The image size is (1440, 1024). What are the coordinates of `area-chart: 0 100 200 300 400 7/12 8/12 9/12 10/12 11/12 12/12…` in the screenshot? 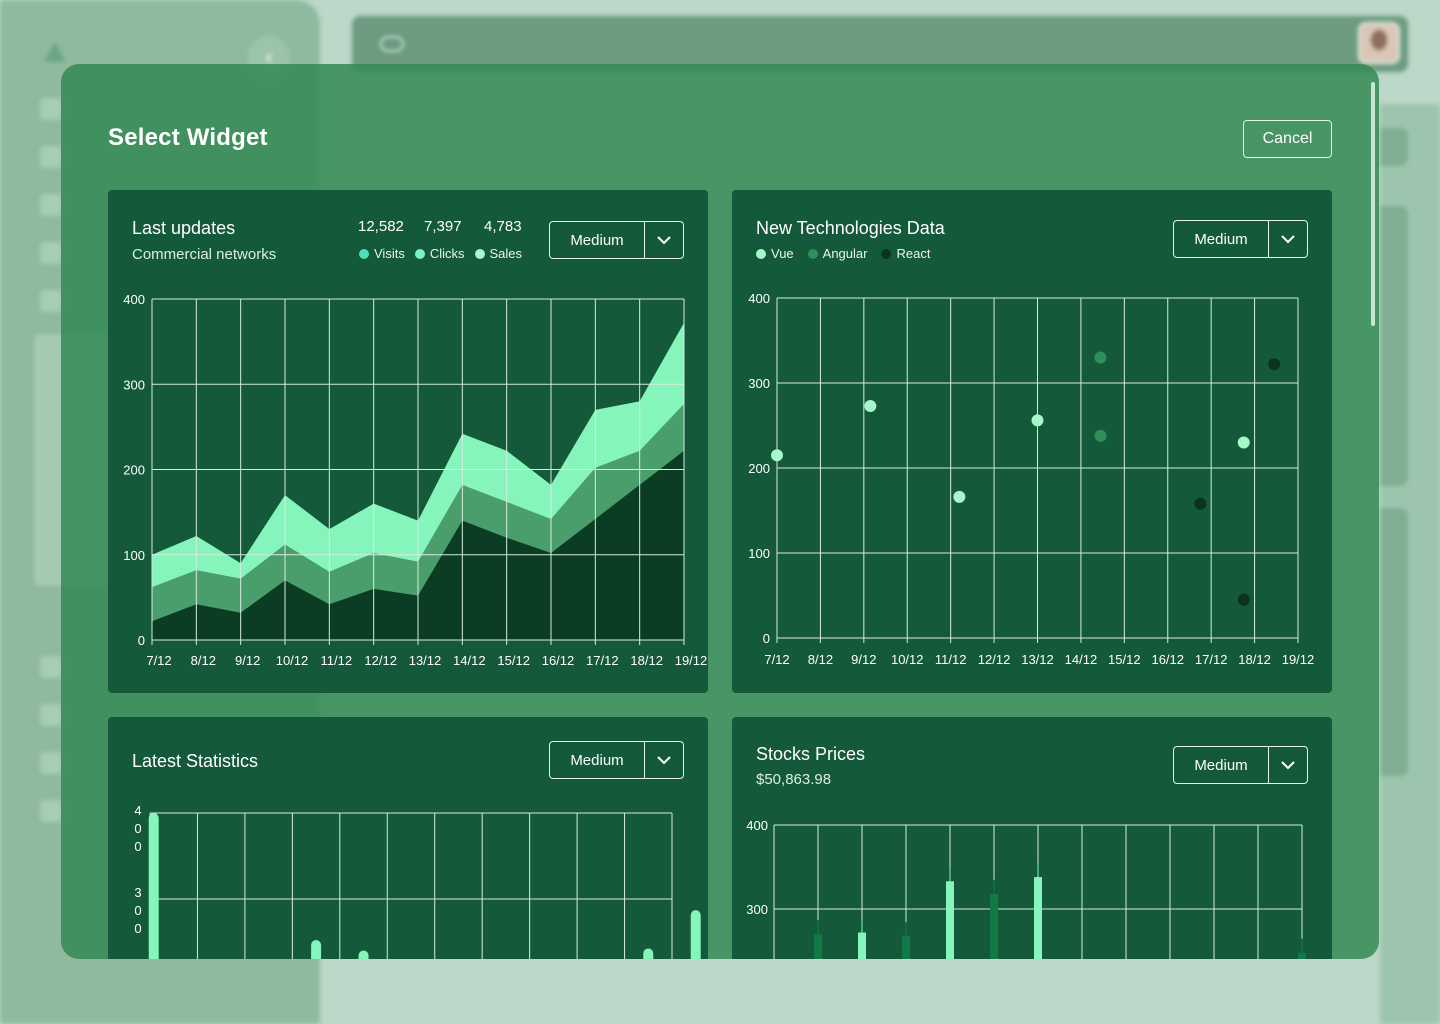 It's located at (415, 480).